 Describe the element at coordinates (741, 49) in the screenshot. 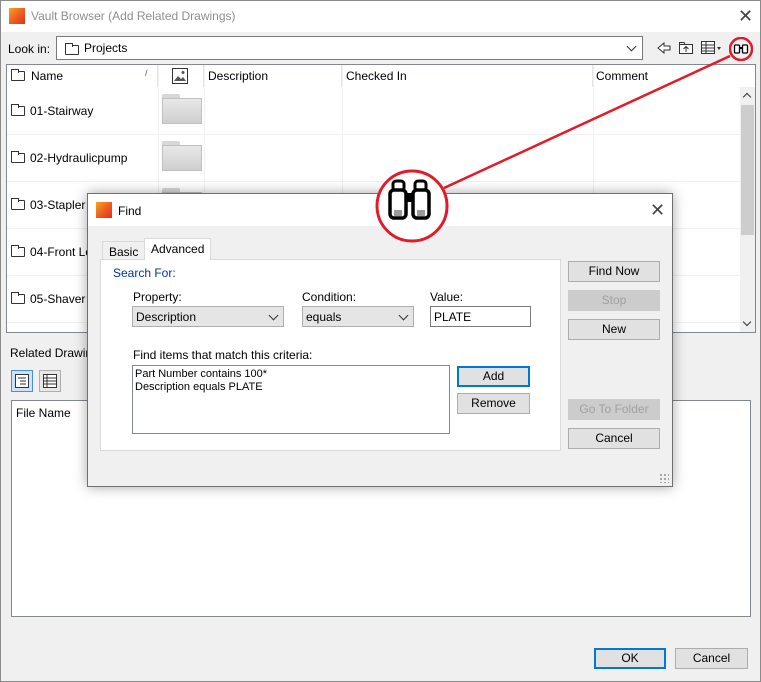

I see `binoculars-find-icon` at that location.